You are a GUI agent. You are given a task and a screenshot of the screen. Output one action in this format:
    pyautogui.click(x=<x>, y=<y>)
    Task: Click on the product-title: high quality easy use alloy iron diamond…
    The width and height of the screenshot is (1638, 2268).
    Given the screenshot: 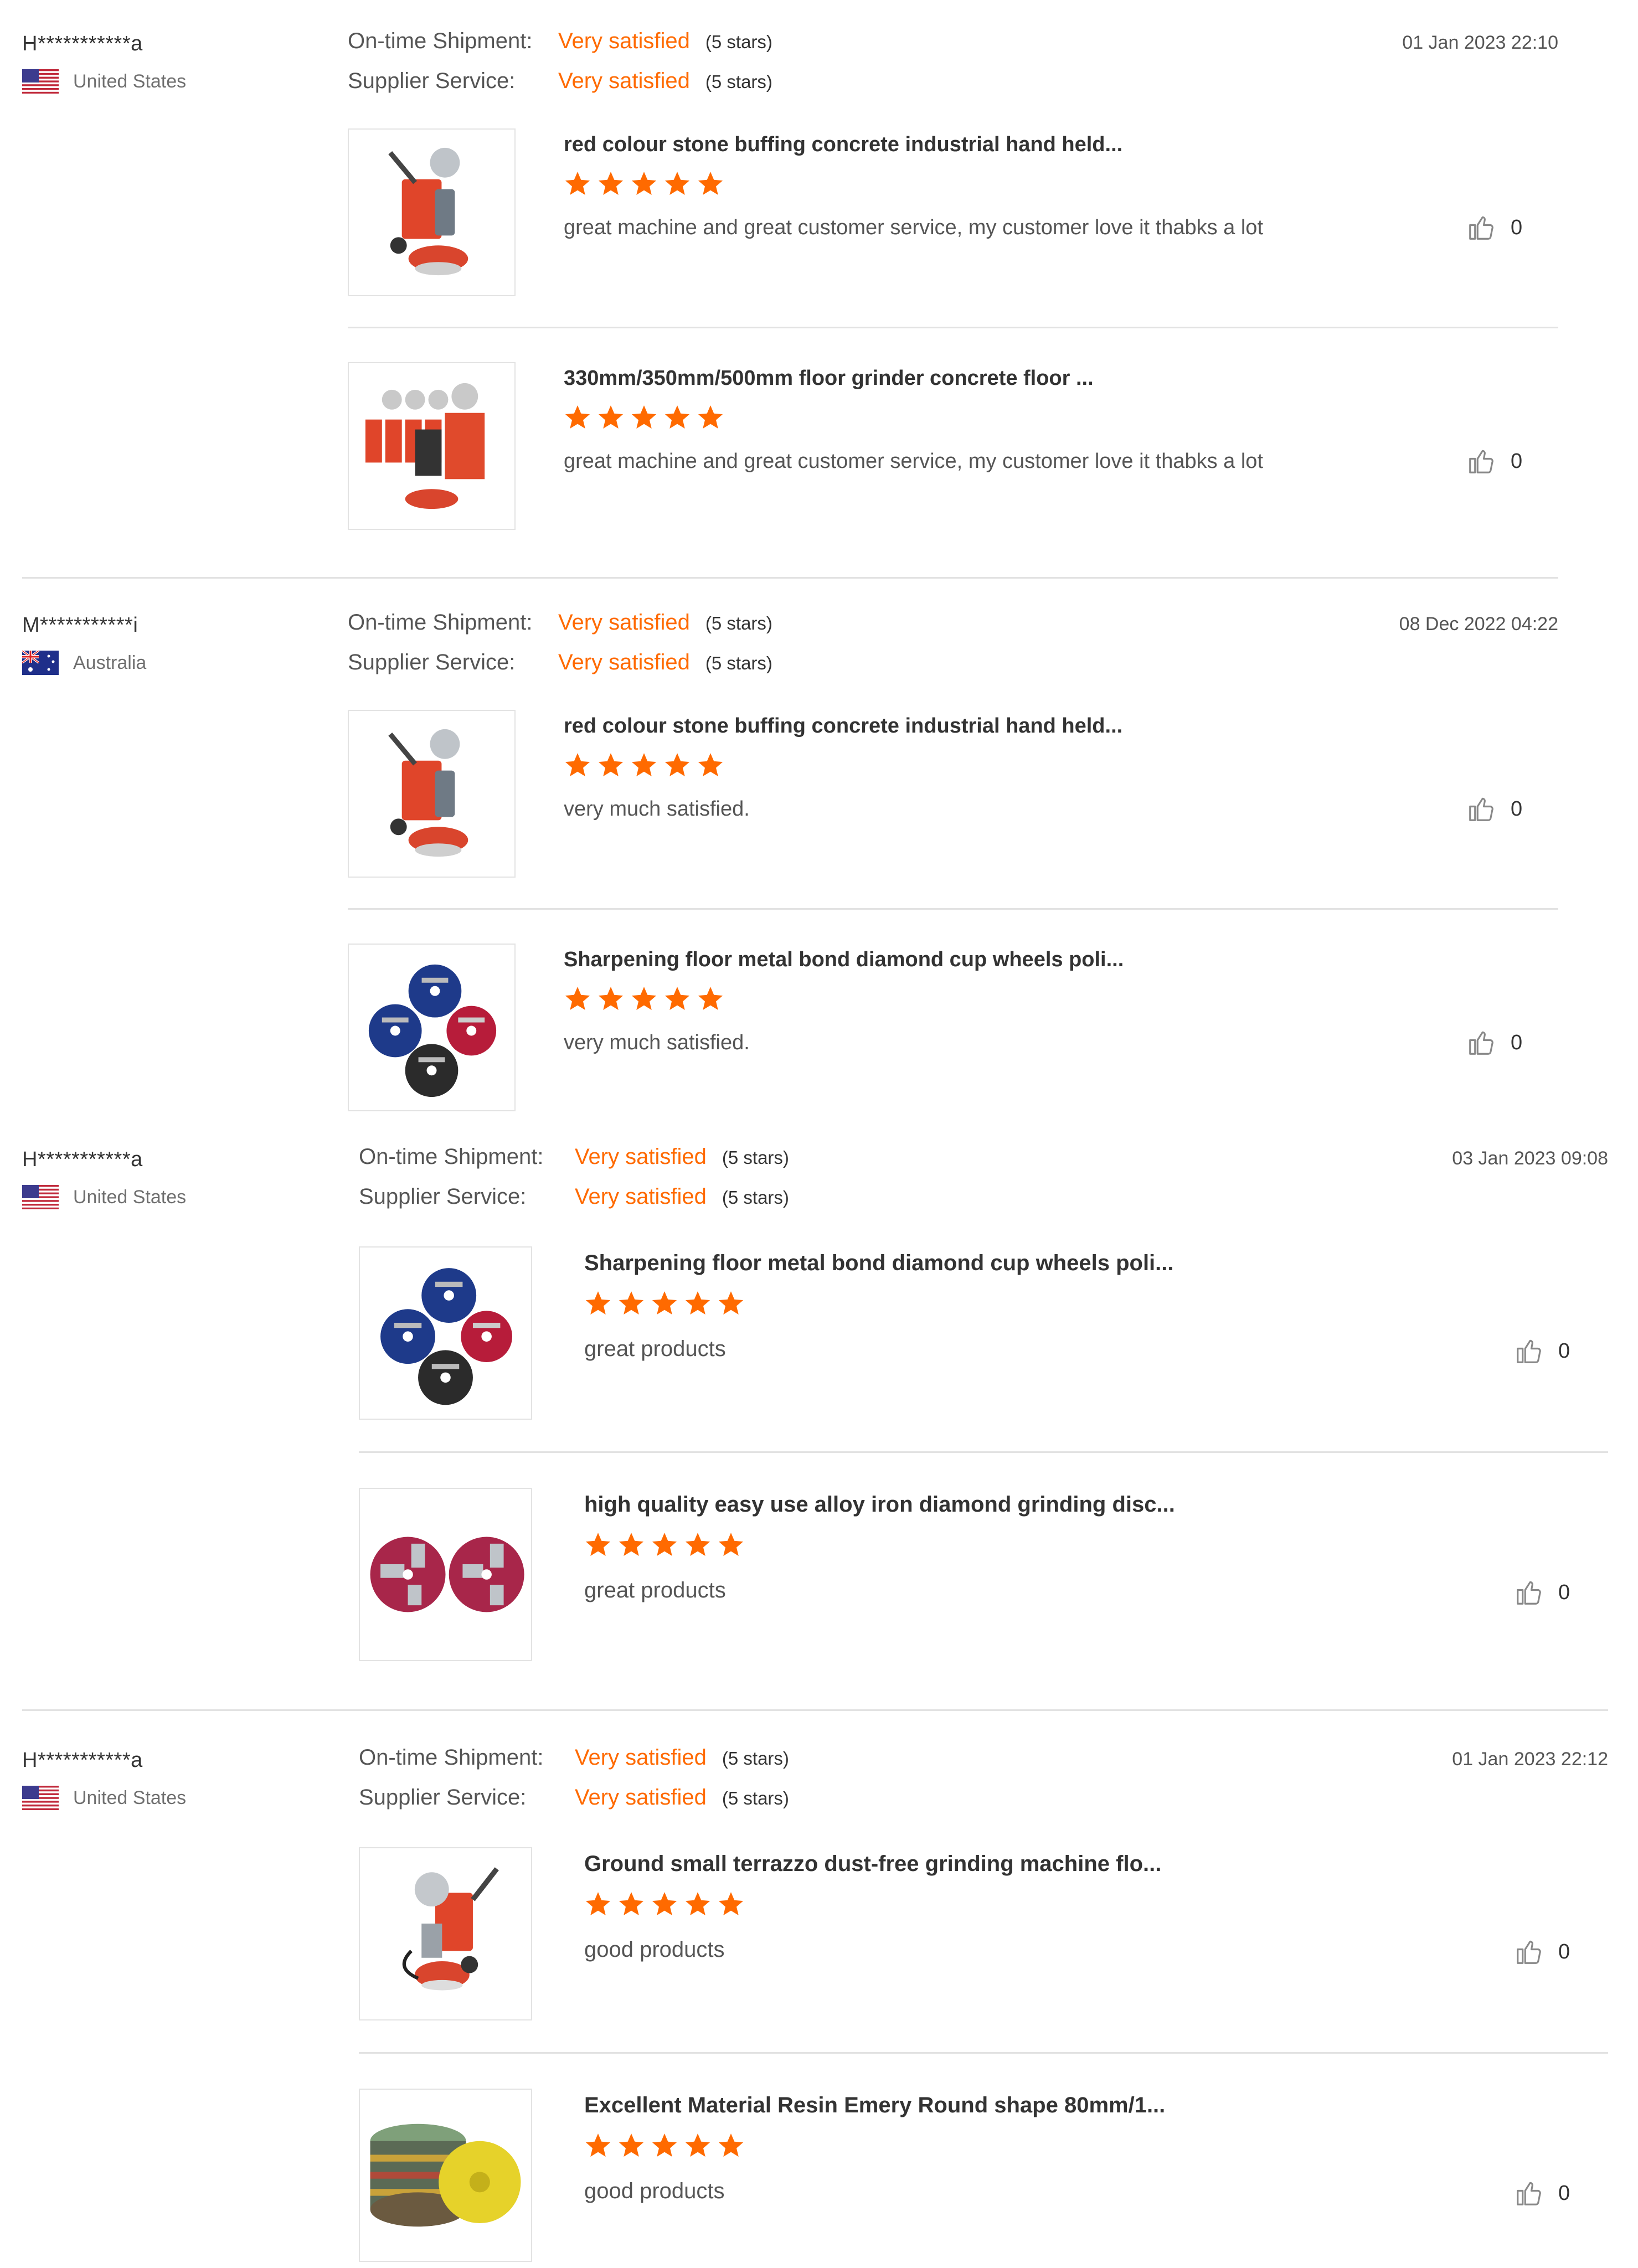 What is the action you would take?
    pyautogui.click(x=879, y=1504)
    